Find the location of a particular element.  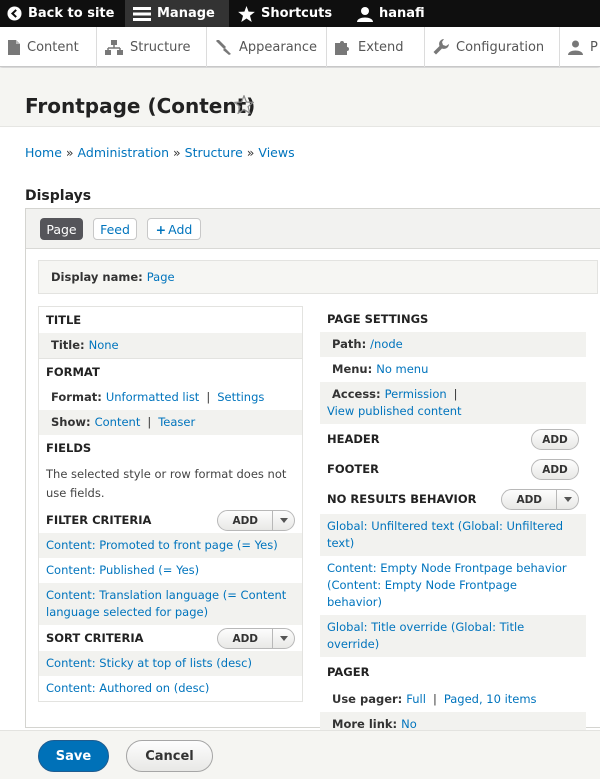

filter-item-link: Content: Published (= Yes) is located at coordinates (122, 570).